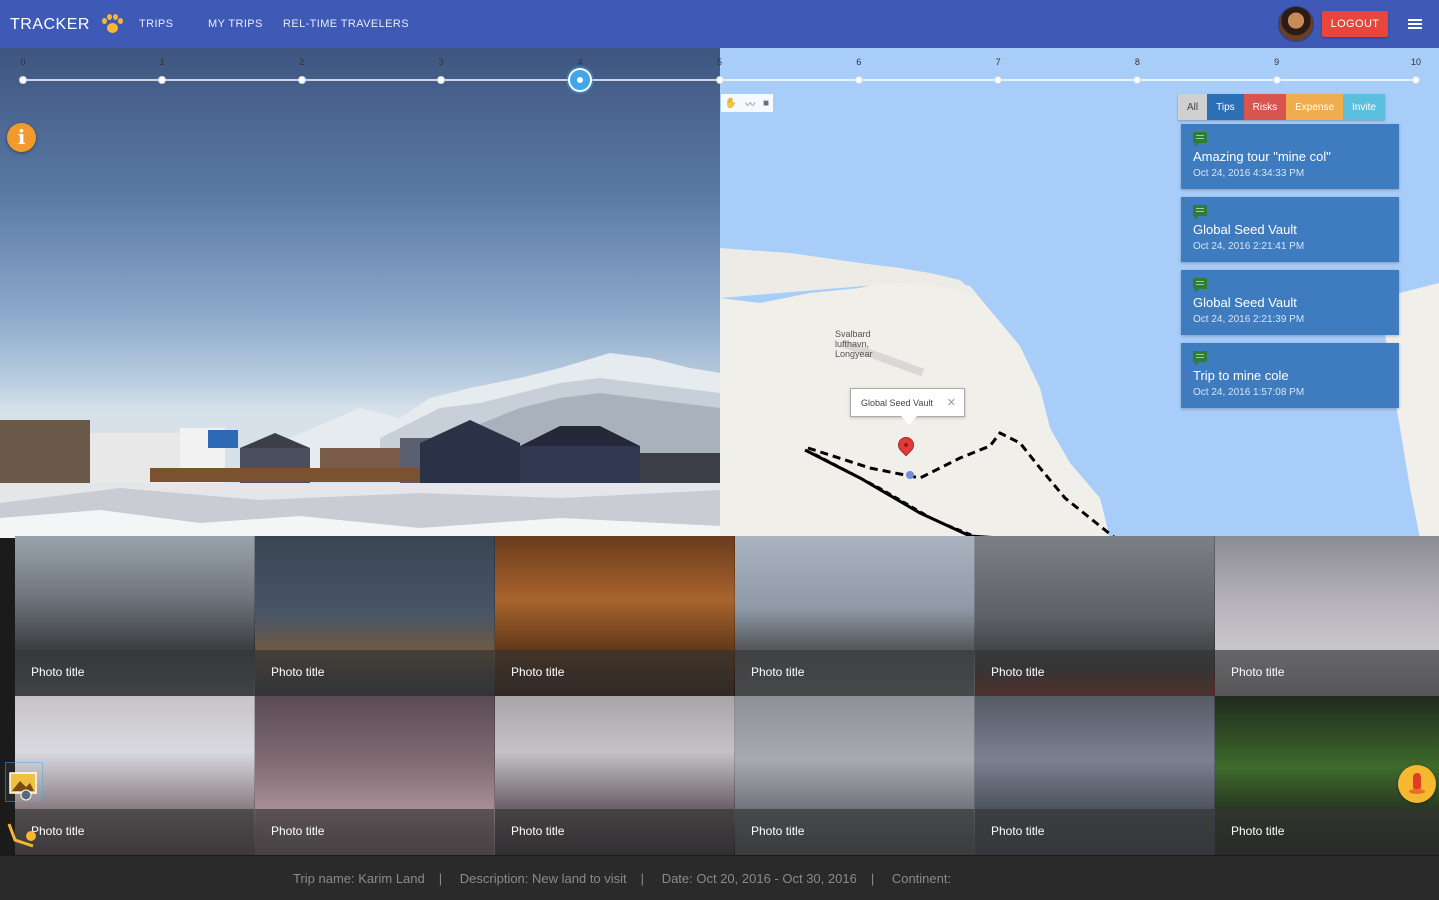 This screenshot has height=900, width=1439. I want to click on map-info-popup: Global Seed Vault ✕, so click(907, 406).